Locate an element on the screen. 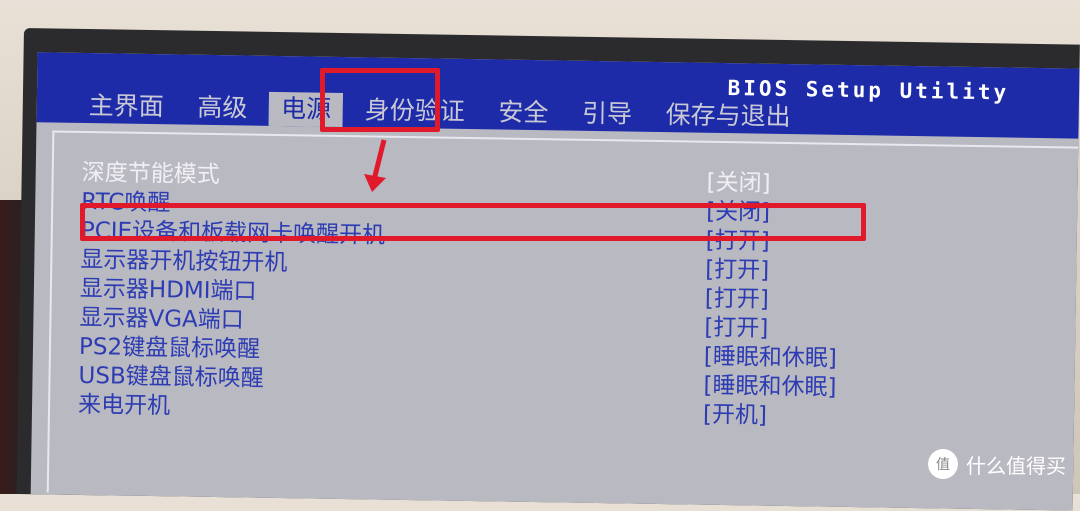 The image size is (1080, 511). highlight-box-power-tab is located at coordinates (380, 100).